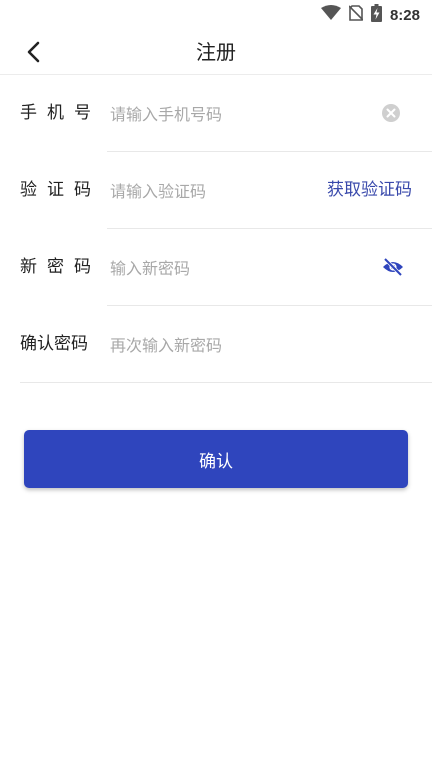 The height and width of the screenshot is (768, 432). Describe the element at coordinates (54, 344) in the screenshot. I see `confirm-password-label: 确认密码` at that location.